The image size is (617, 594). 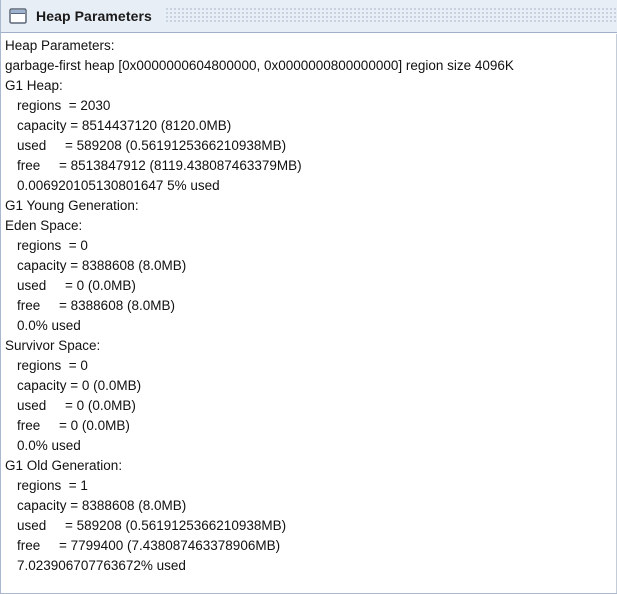 I want to click on heap-line: Heap Parameters:, so click(x=60, y=45).